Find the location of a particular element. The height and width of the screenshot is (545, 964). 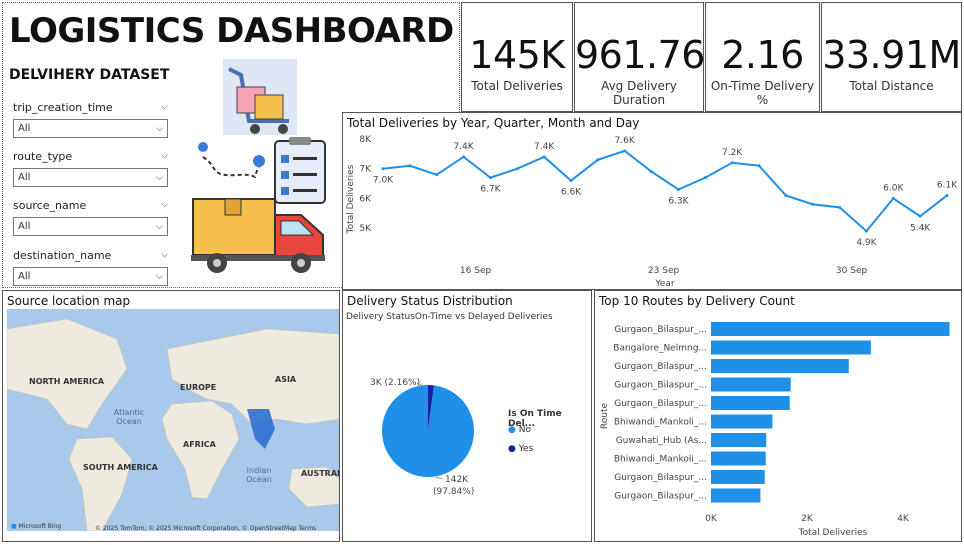

slice-label-no-pct: (97.84%) is located at coordinates (453, 492).